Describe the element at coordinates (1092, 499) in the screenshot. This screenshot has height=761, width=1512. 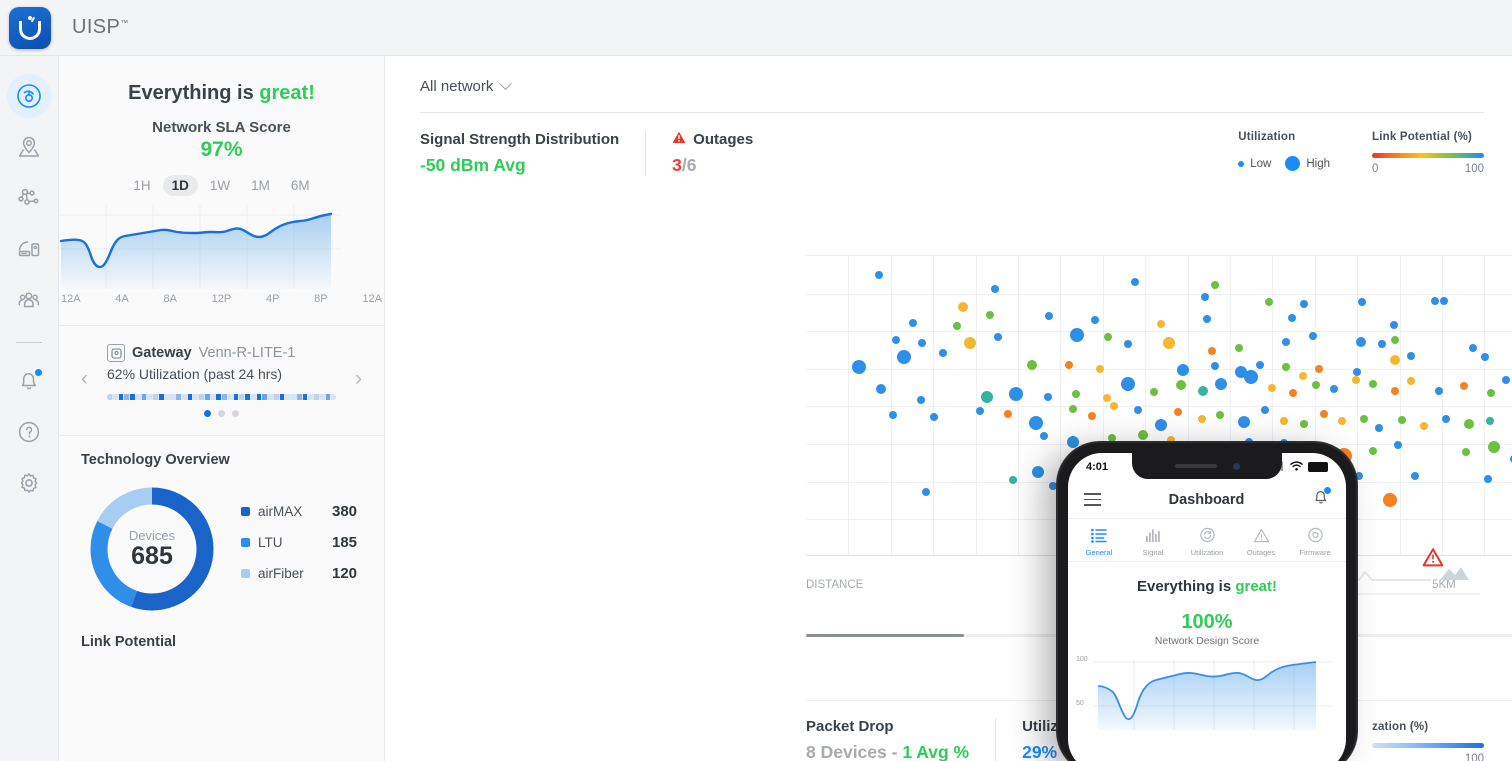
I see `hamburger-menu-icon` at that location.